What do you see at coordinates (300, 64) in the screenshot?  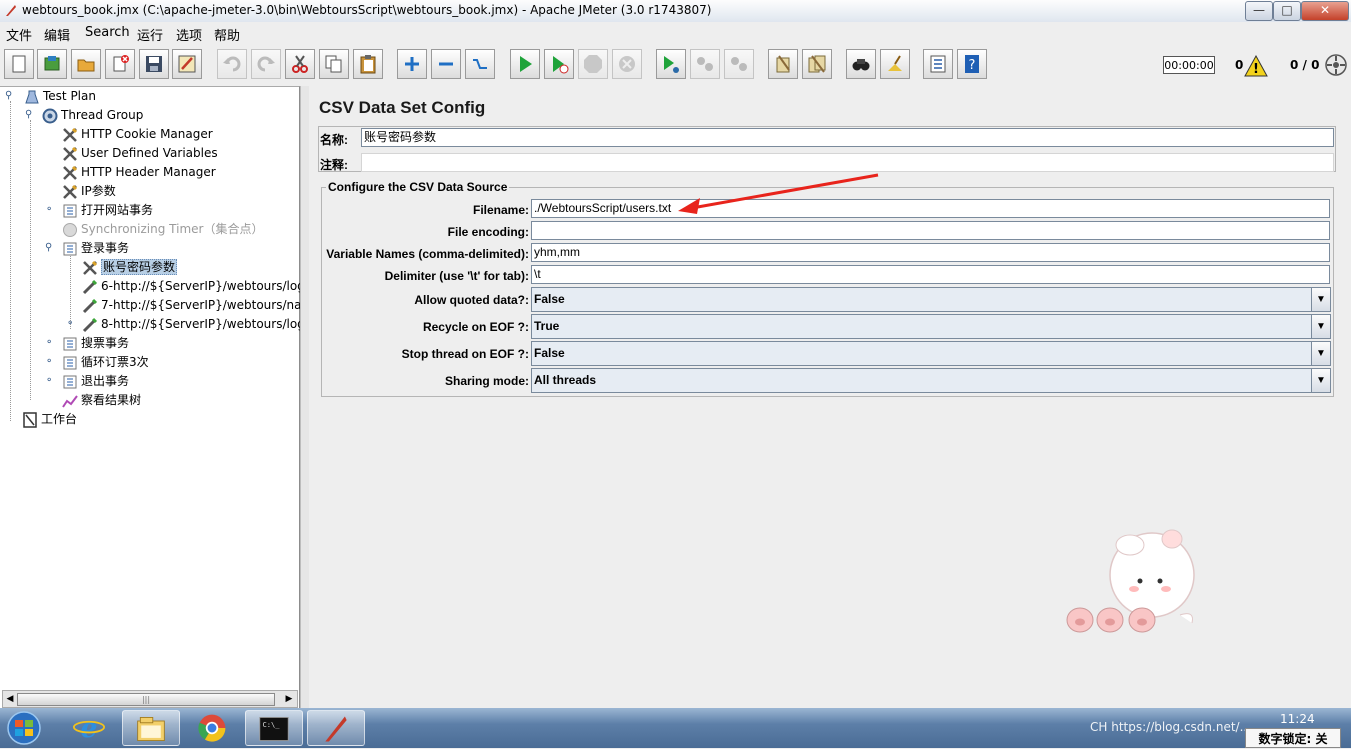 I see `cut-icon` at bounding box center [300, 64].